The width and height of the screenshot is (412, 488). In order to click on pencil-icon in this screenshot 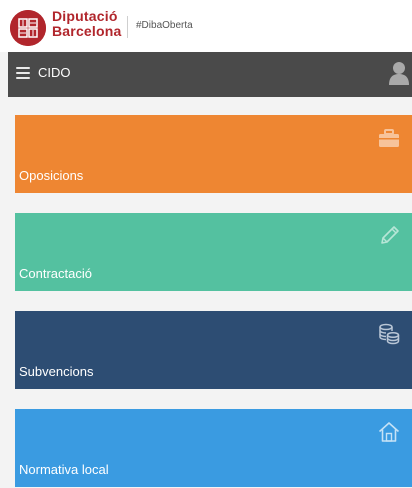, I will do `click(389, 236)`.